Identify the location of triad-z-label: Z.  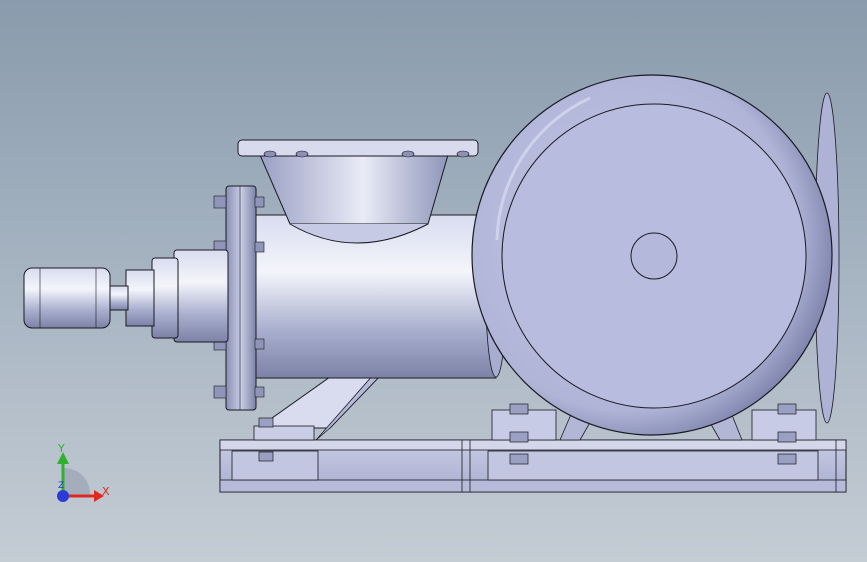
(61, 486).